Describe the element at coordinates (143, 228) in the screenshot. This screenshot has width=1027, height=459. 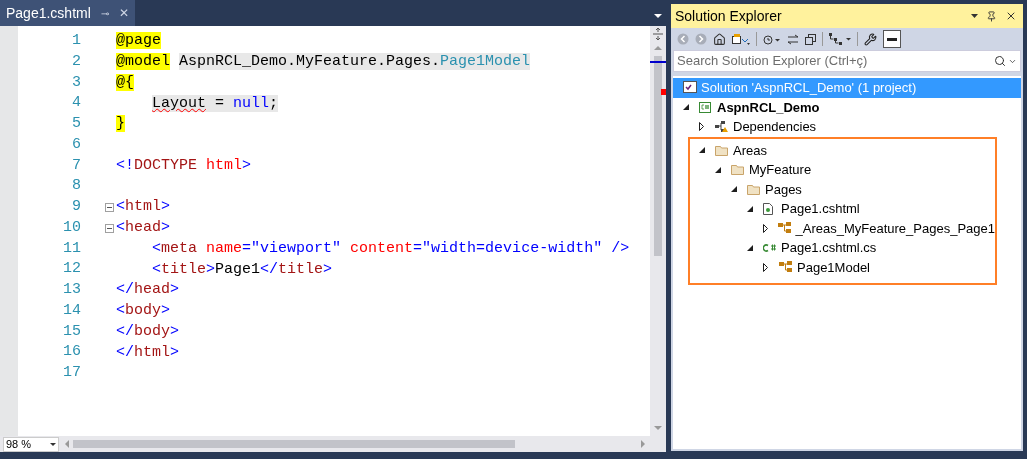
I see `code-line: <head>` at that location.